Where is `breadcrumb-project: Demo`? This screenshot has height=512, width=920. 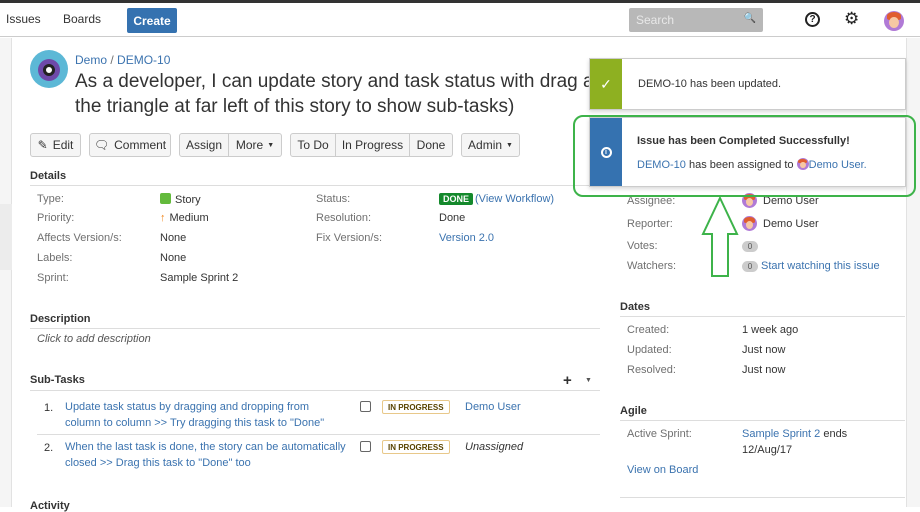 breadcrumb-project: Demo is located at coordinates (91, 60).